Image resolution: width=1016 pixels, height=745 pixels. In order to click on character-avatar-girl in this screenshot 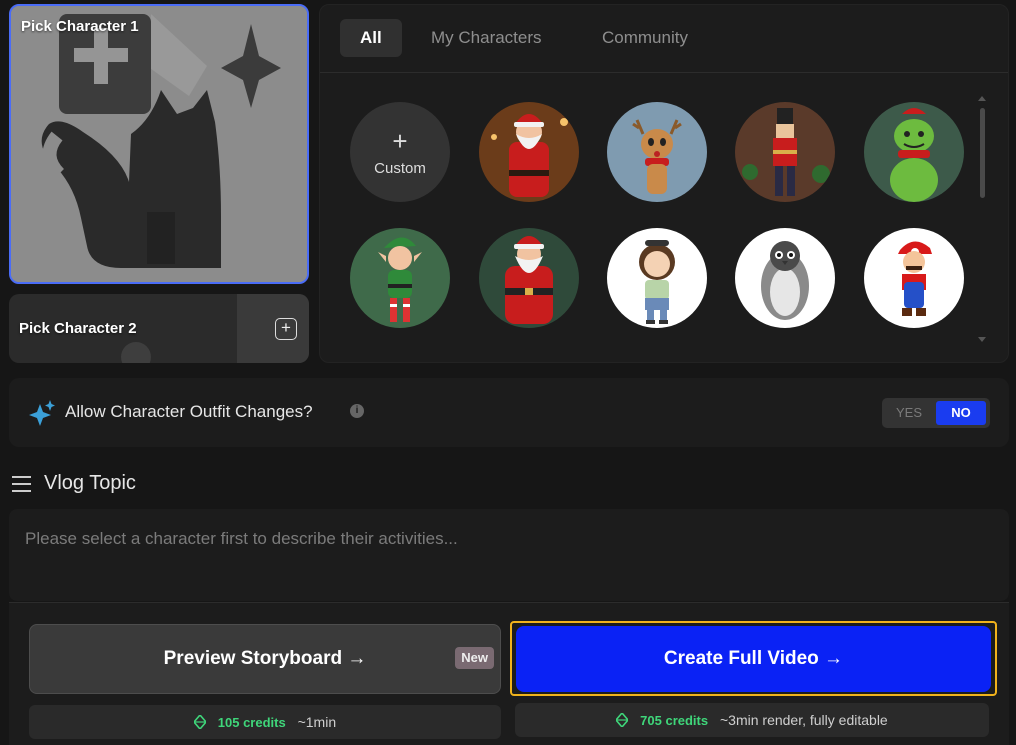, I will do `click(657, 278)`.